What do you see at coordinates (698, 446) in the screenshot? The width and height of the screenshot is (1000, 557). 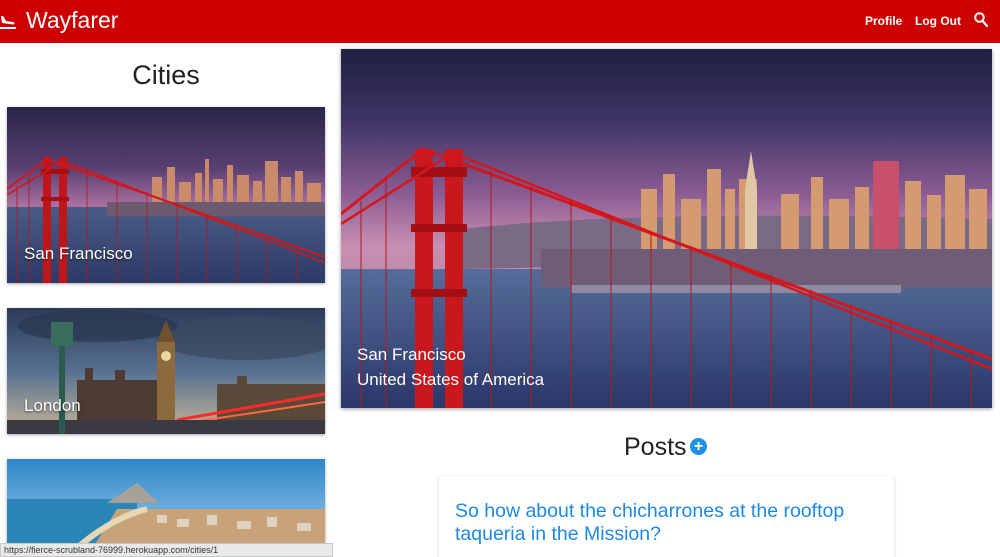 I see `plus-circle-icon: +` at bounding box center [698, 446].